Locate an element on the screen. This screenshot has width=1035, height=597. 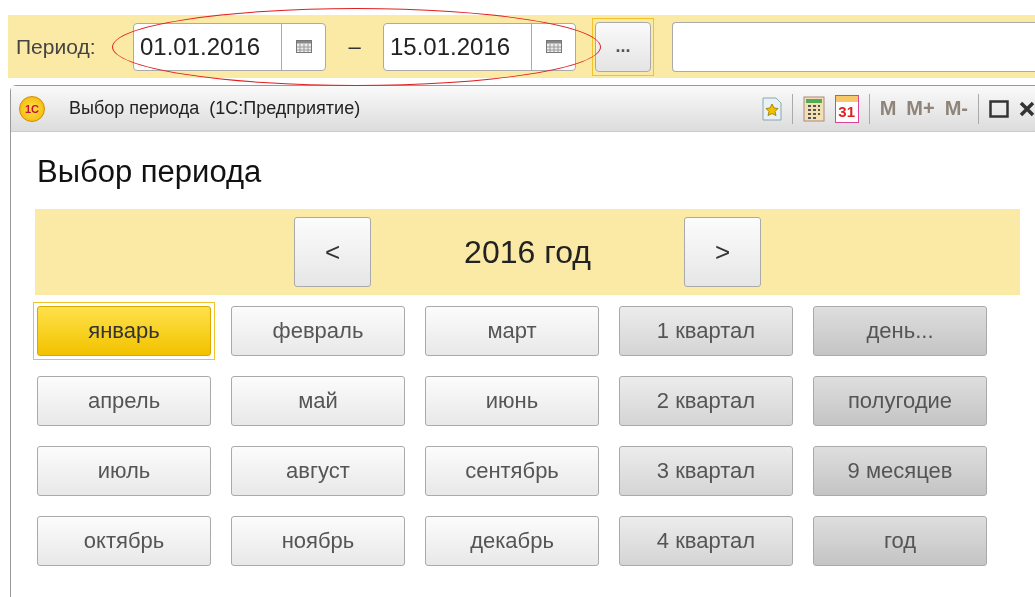
period-button: октябрь is located at coordinates (124, 541).